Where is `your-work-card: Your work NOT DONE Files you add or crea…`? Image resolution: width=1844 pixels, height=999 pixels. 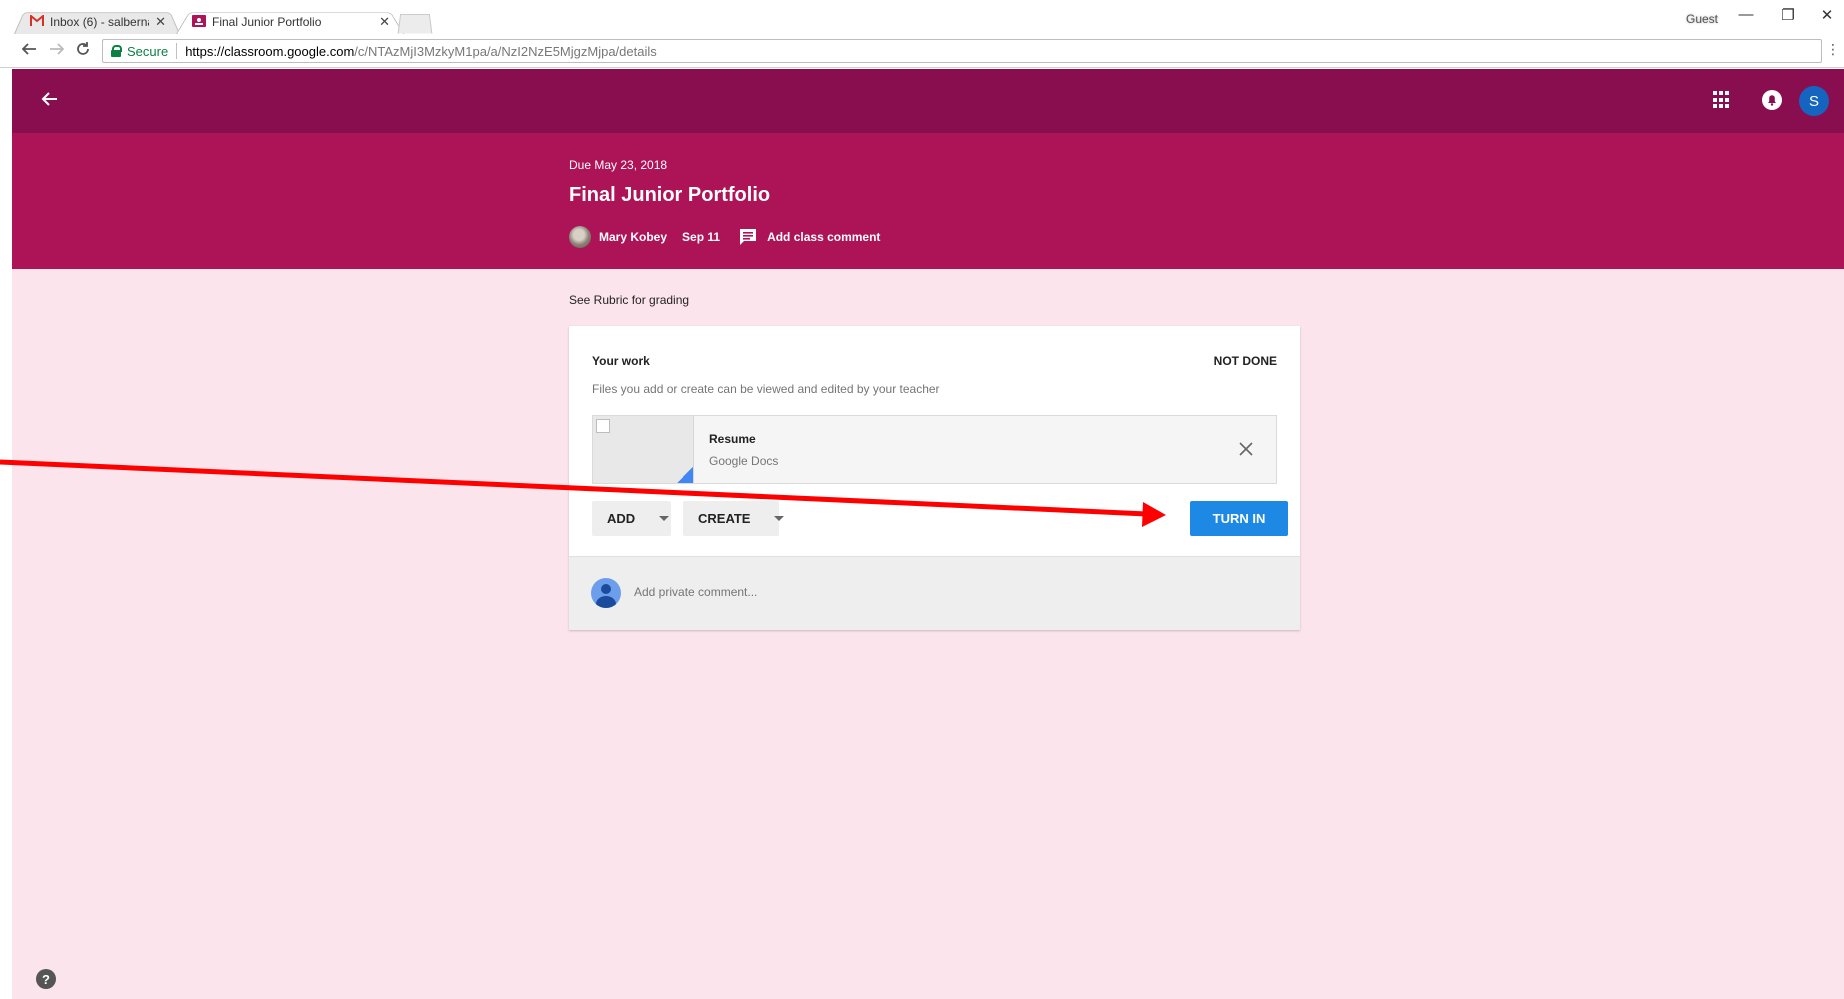
your-work-card: Your work NOT DONE Files you add or crea… is located at coordinates (934, 478).